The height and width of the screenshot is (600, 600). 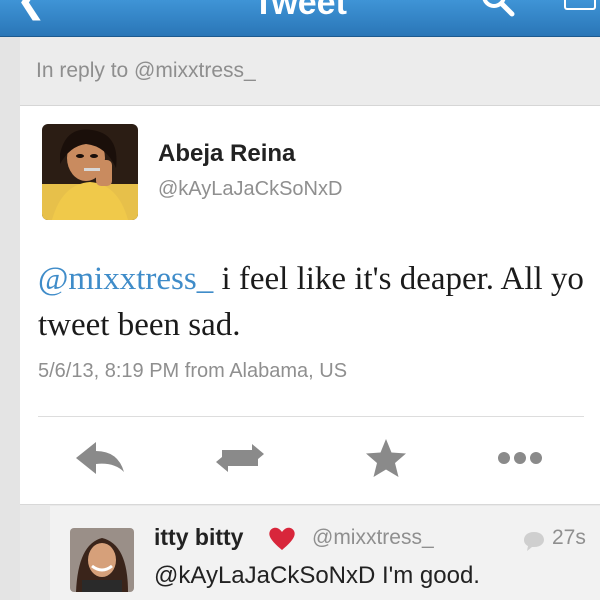 I want to click on nav-title: Tweet, so click(x=300, y=11).